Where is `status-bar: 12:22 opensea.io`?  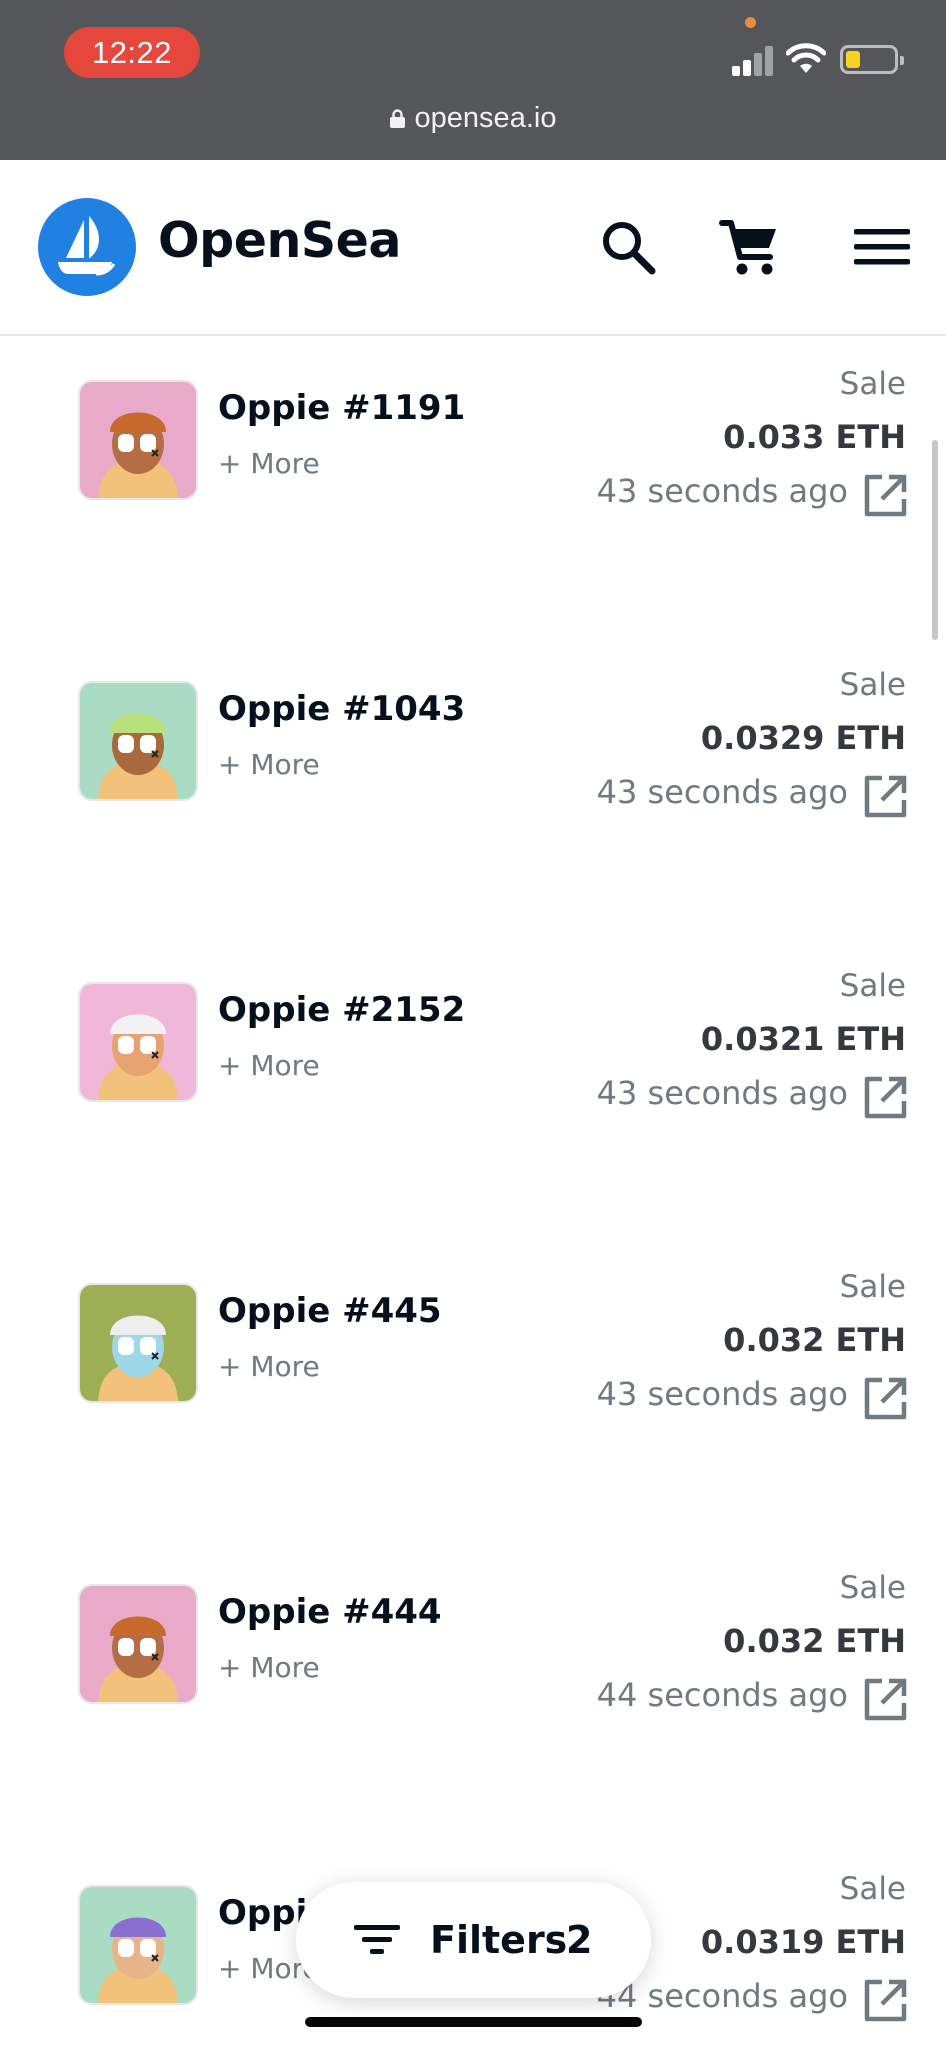 status-bar: 12:22 opensea.io is located at coordinates (473, 80).